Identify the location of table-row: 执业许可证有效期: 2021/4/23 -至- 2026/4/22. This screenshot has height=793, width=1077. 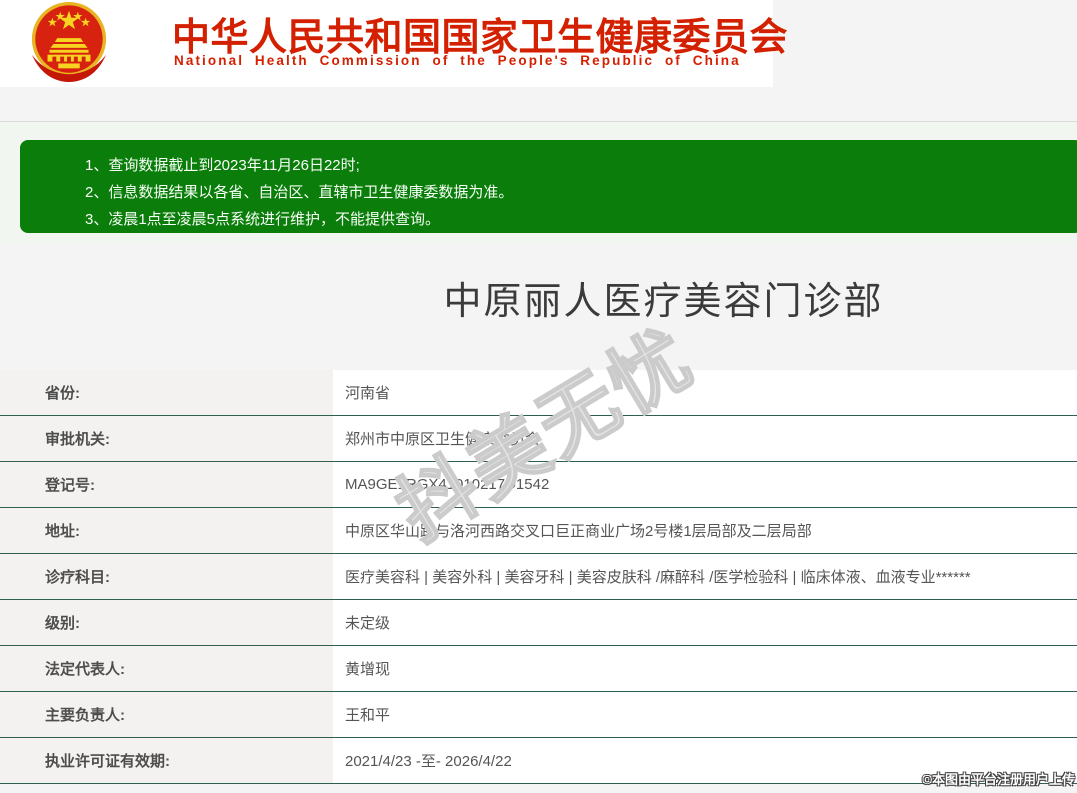
(538, 761).